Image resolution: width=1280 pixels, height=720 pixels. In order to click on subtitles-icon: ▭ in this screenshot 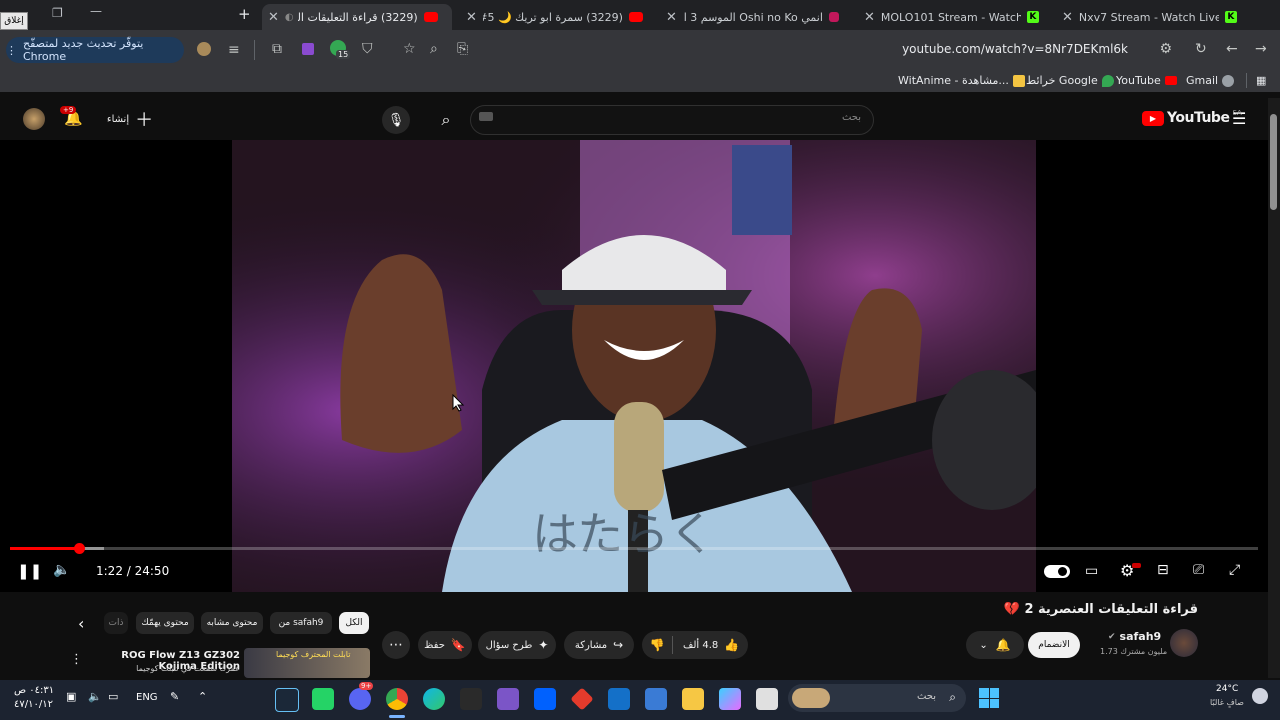, I will do `click(1091, 571)`.